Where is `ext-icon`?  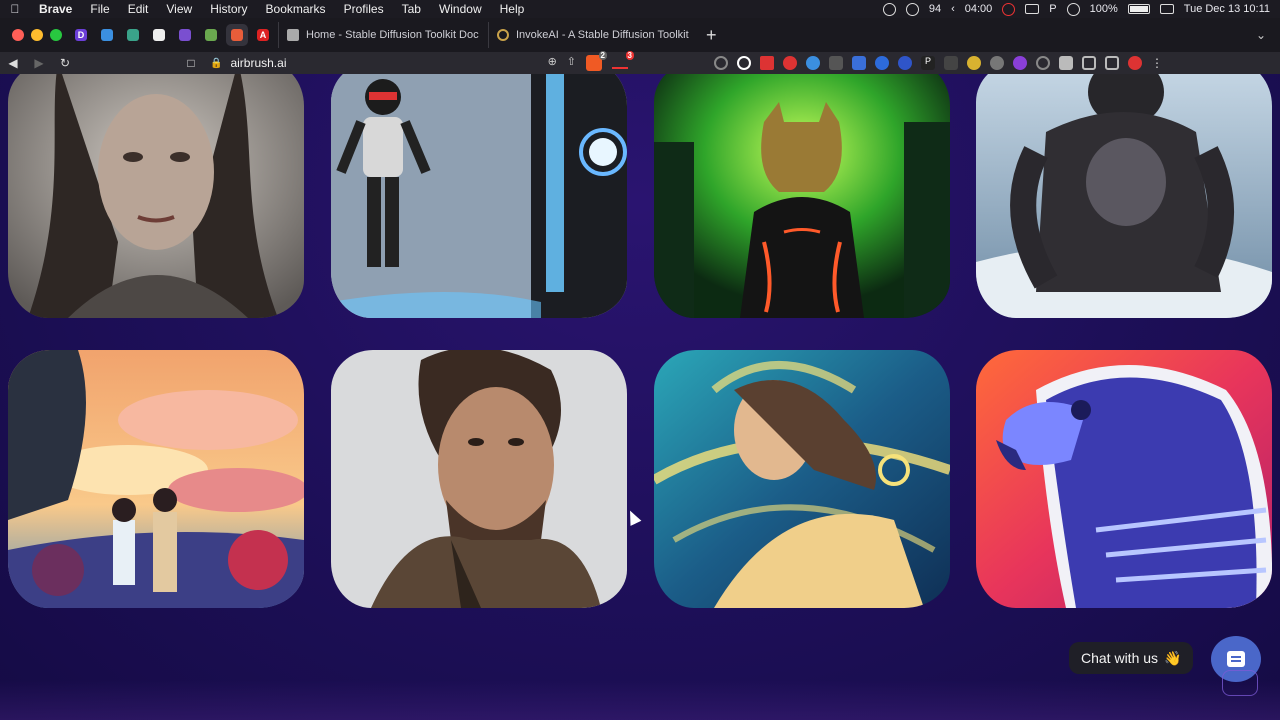 ext-icon is located at coordinates (185, 35).